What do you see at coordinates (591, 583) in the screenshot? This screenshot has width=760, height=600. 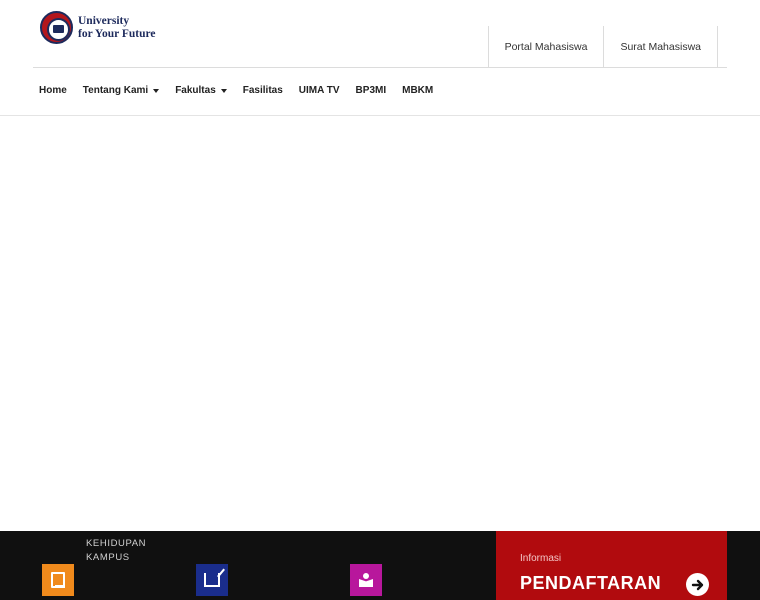 I see `registration-title: PENDAFTARAN` at bounding box center [591, 583].